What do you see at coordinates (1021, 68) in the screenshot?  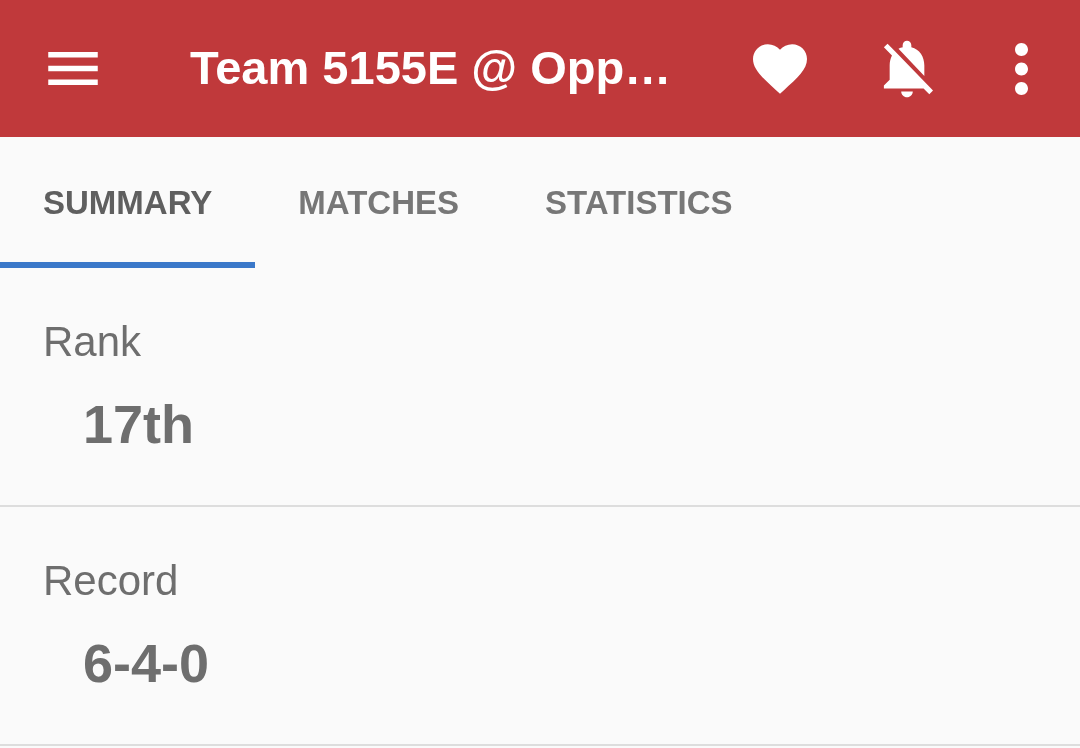 I see `more-options-icon` at bounding box center [1021, 68].